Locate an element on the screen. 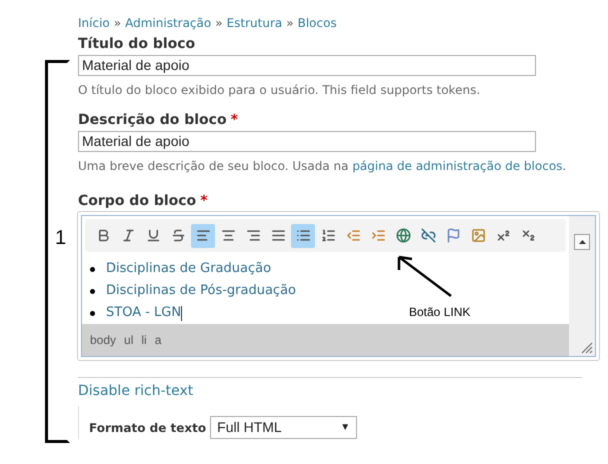 Image resolution: width=608 pixels, height=464 pixels. path-item: ul is located at coordinates (129, 340).